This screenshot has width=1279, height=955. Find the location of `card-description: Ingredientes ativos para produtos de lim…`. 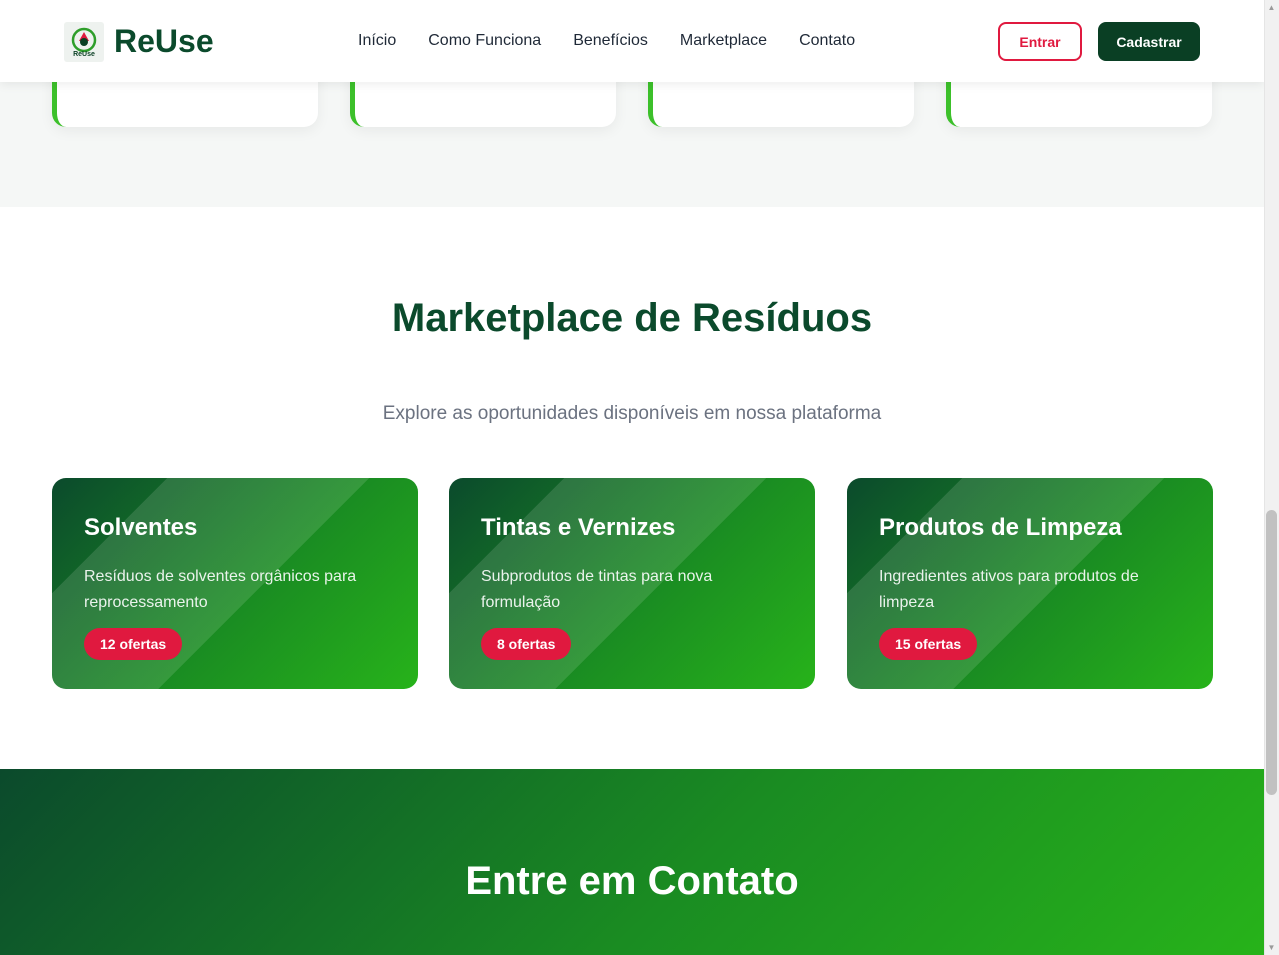

card-description: Ingredientes ativos para produtos de lim… is located at coordinates (1009, 589).